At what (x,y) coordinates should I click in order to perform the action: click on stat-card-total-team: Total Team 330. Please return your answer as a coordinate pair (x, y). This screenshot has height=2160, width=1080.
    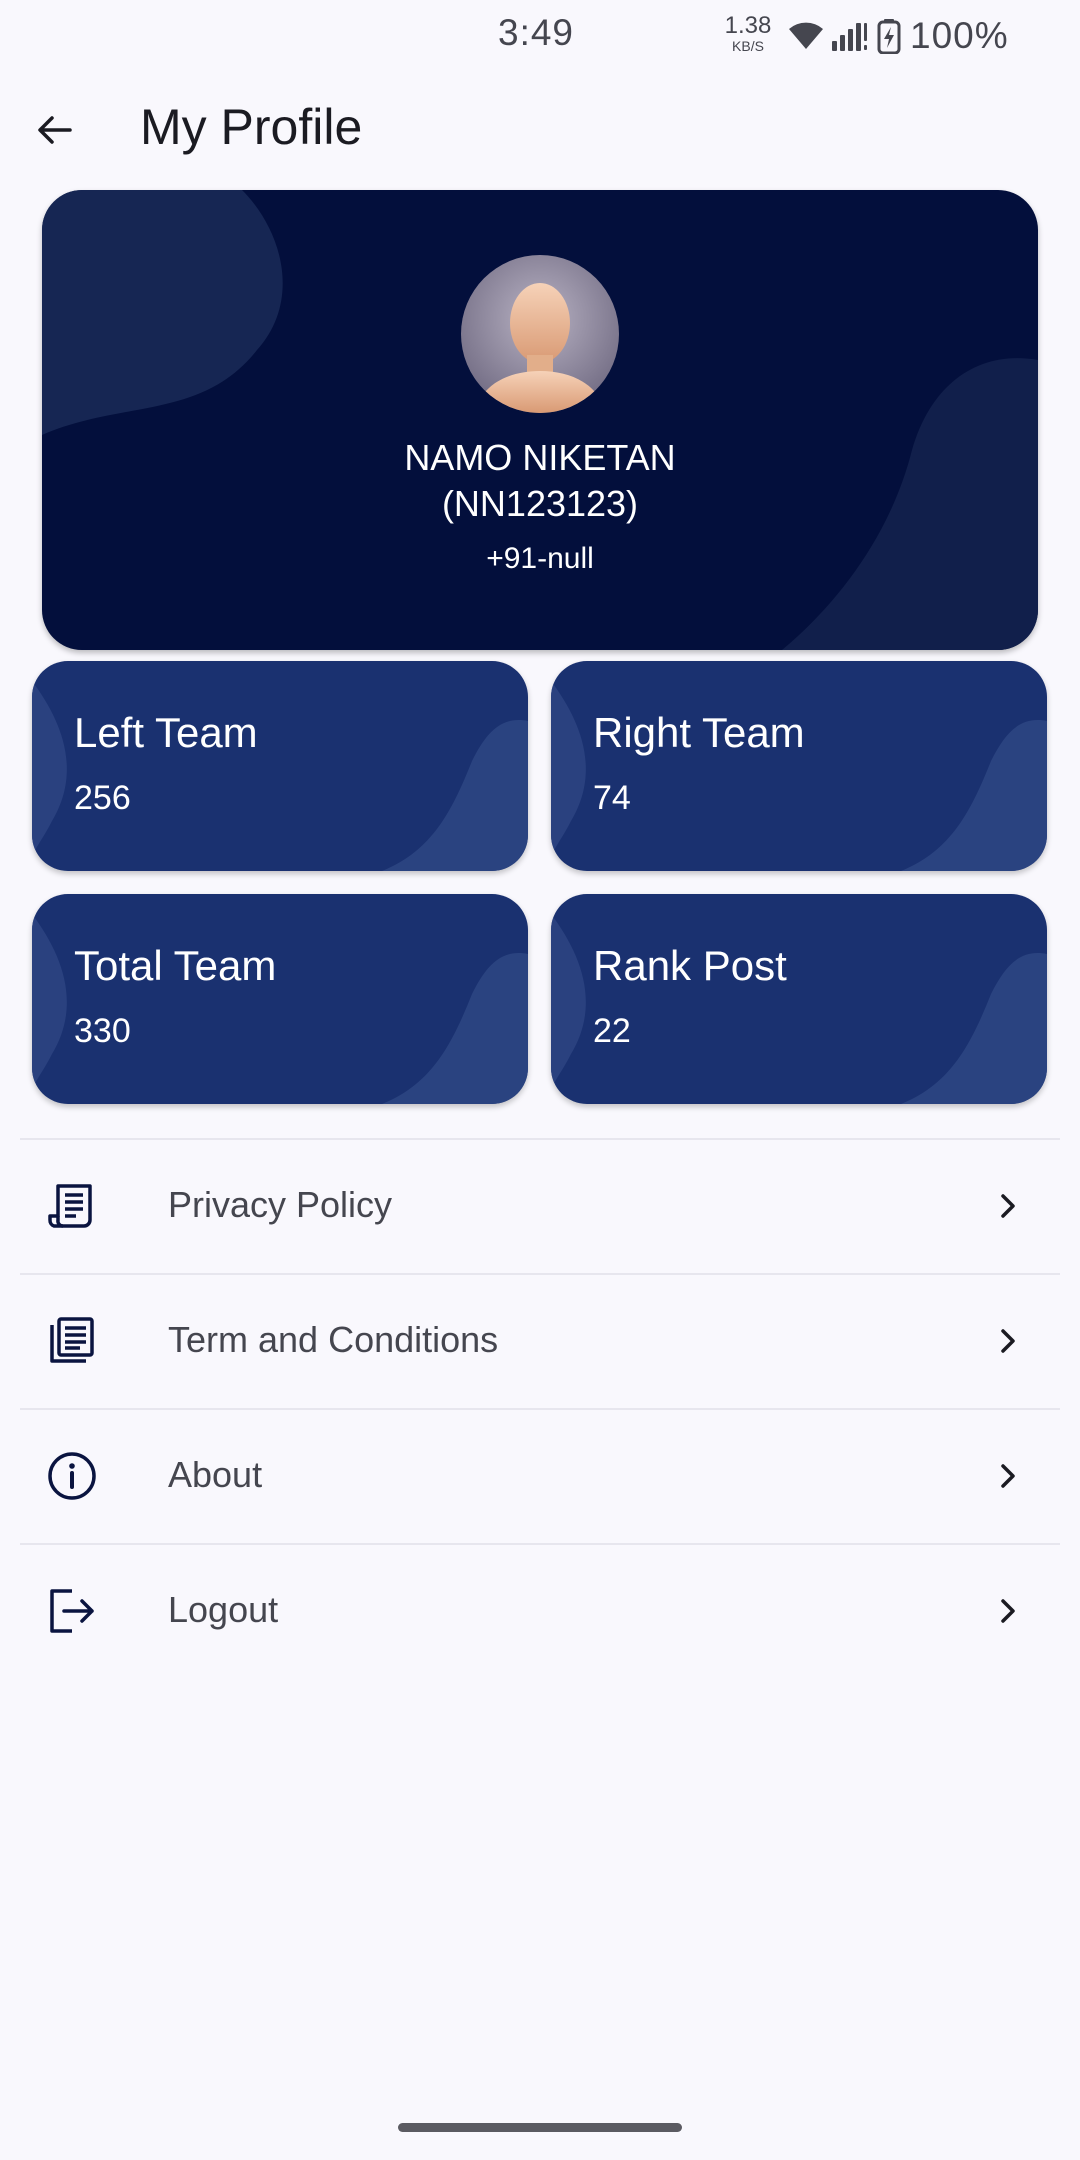
    Looking at the image, I should click on (280, 999).